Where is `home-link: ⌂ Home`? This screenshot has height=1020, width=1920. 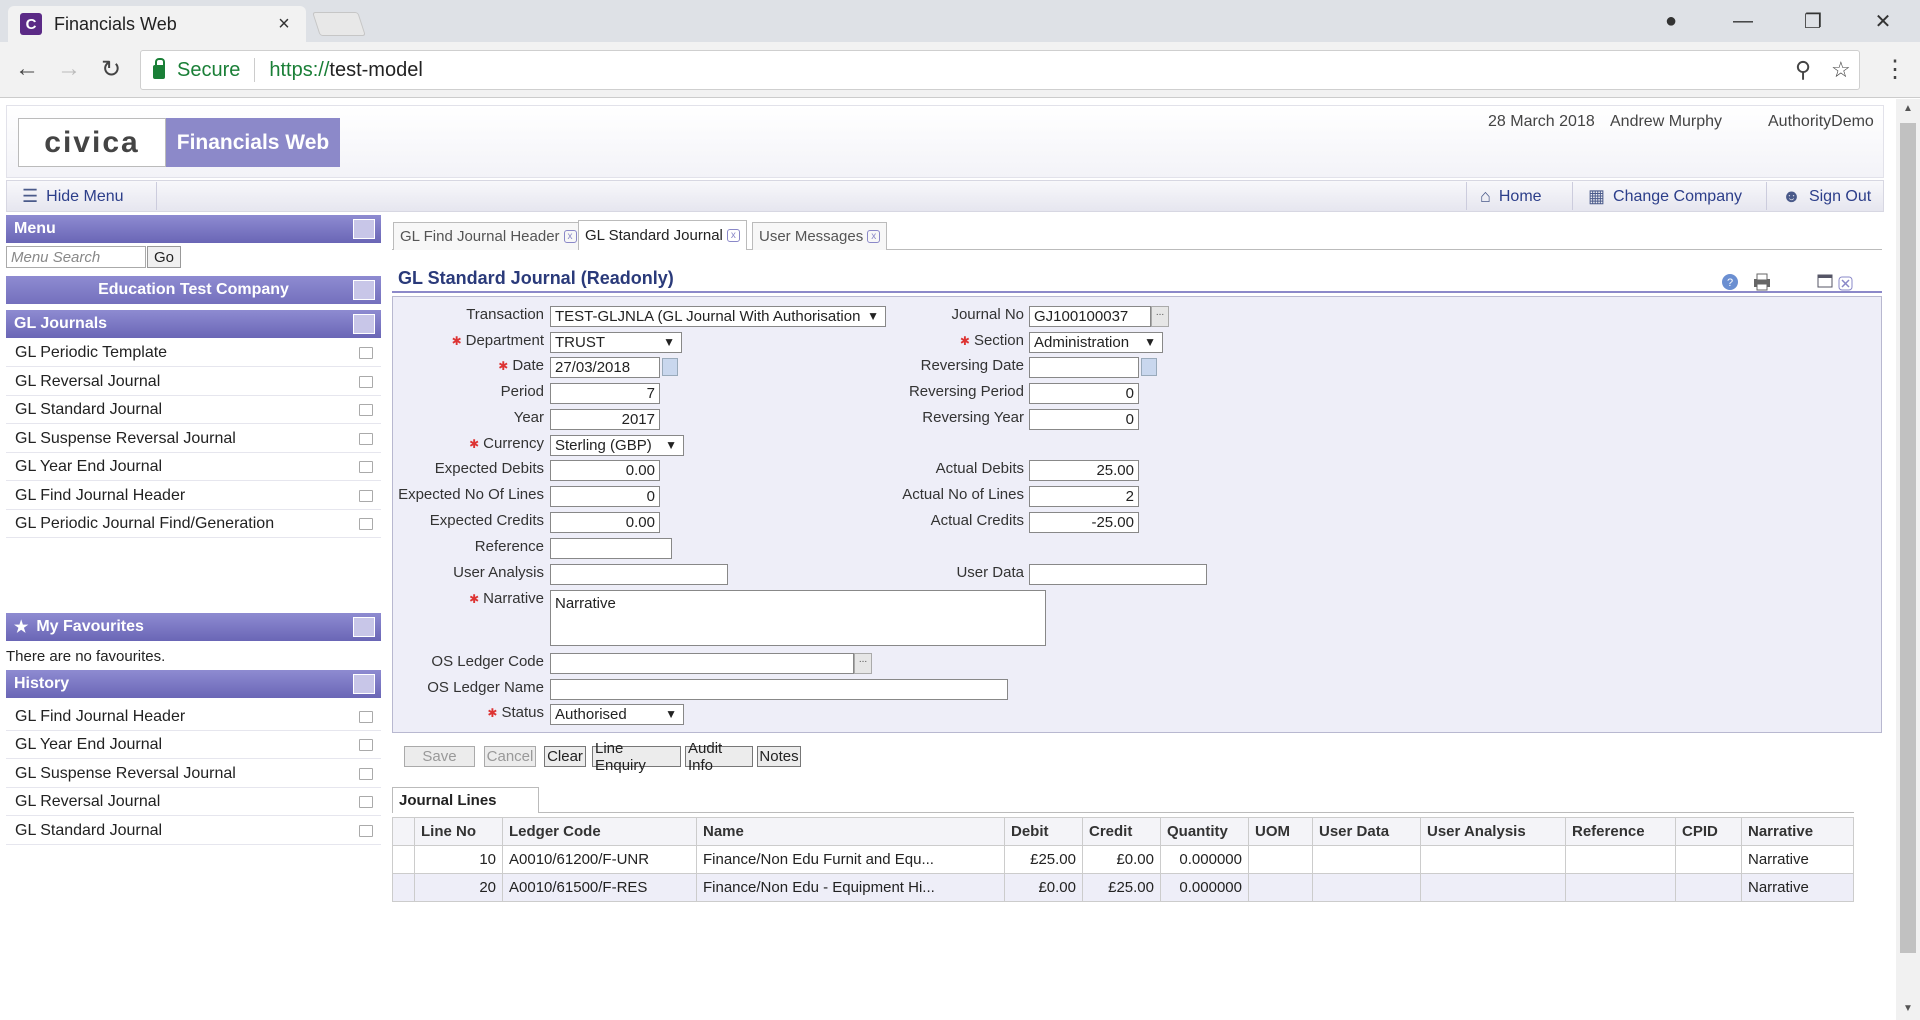 home-link: ⌂ Home is located at coordinates (1511, 196).